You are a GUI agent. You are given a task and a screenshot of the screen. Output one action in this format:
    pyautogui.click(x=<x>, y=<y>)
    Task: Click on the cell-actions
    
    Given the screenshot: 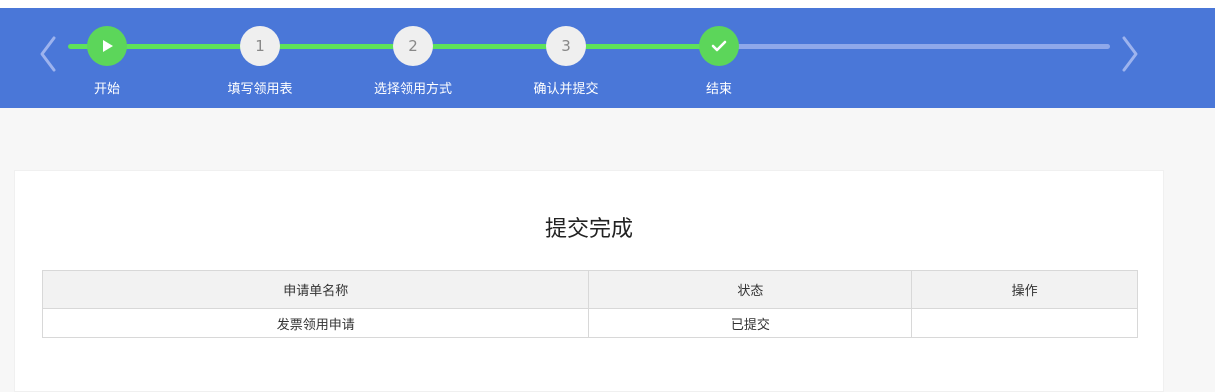 What is the action you would take?
    pyautogui.click(x=1024, y=323)
    